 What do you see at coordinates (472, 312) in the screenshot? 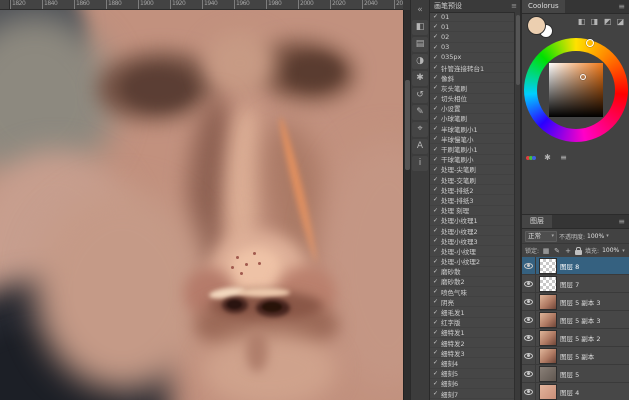
I see `brush-item: ✓ 细毛发1` at bounding box center [472, 312].